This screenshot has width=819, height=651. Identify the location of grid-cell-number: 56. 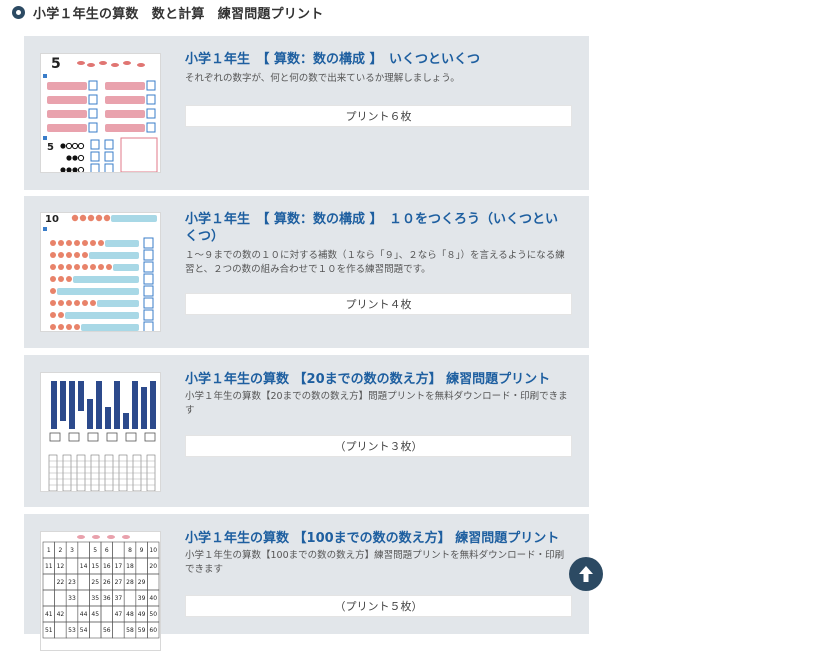
(107, 630).